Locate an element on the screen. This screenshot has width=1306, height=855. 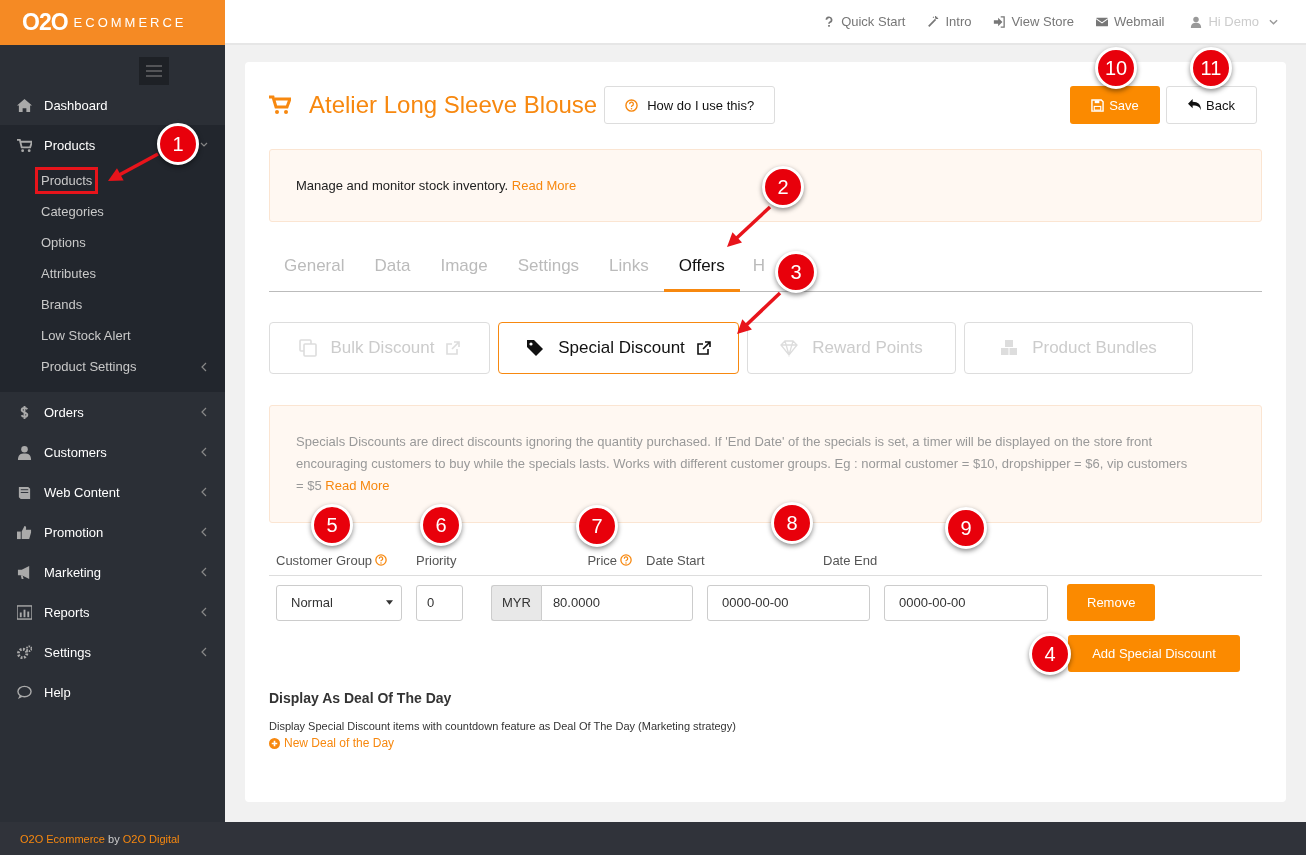
customer-group-select: Normal is located at coordinates (339, 602).